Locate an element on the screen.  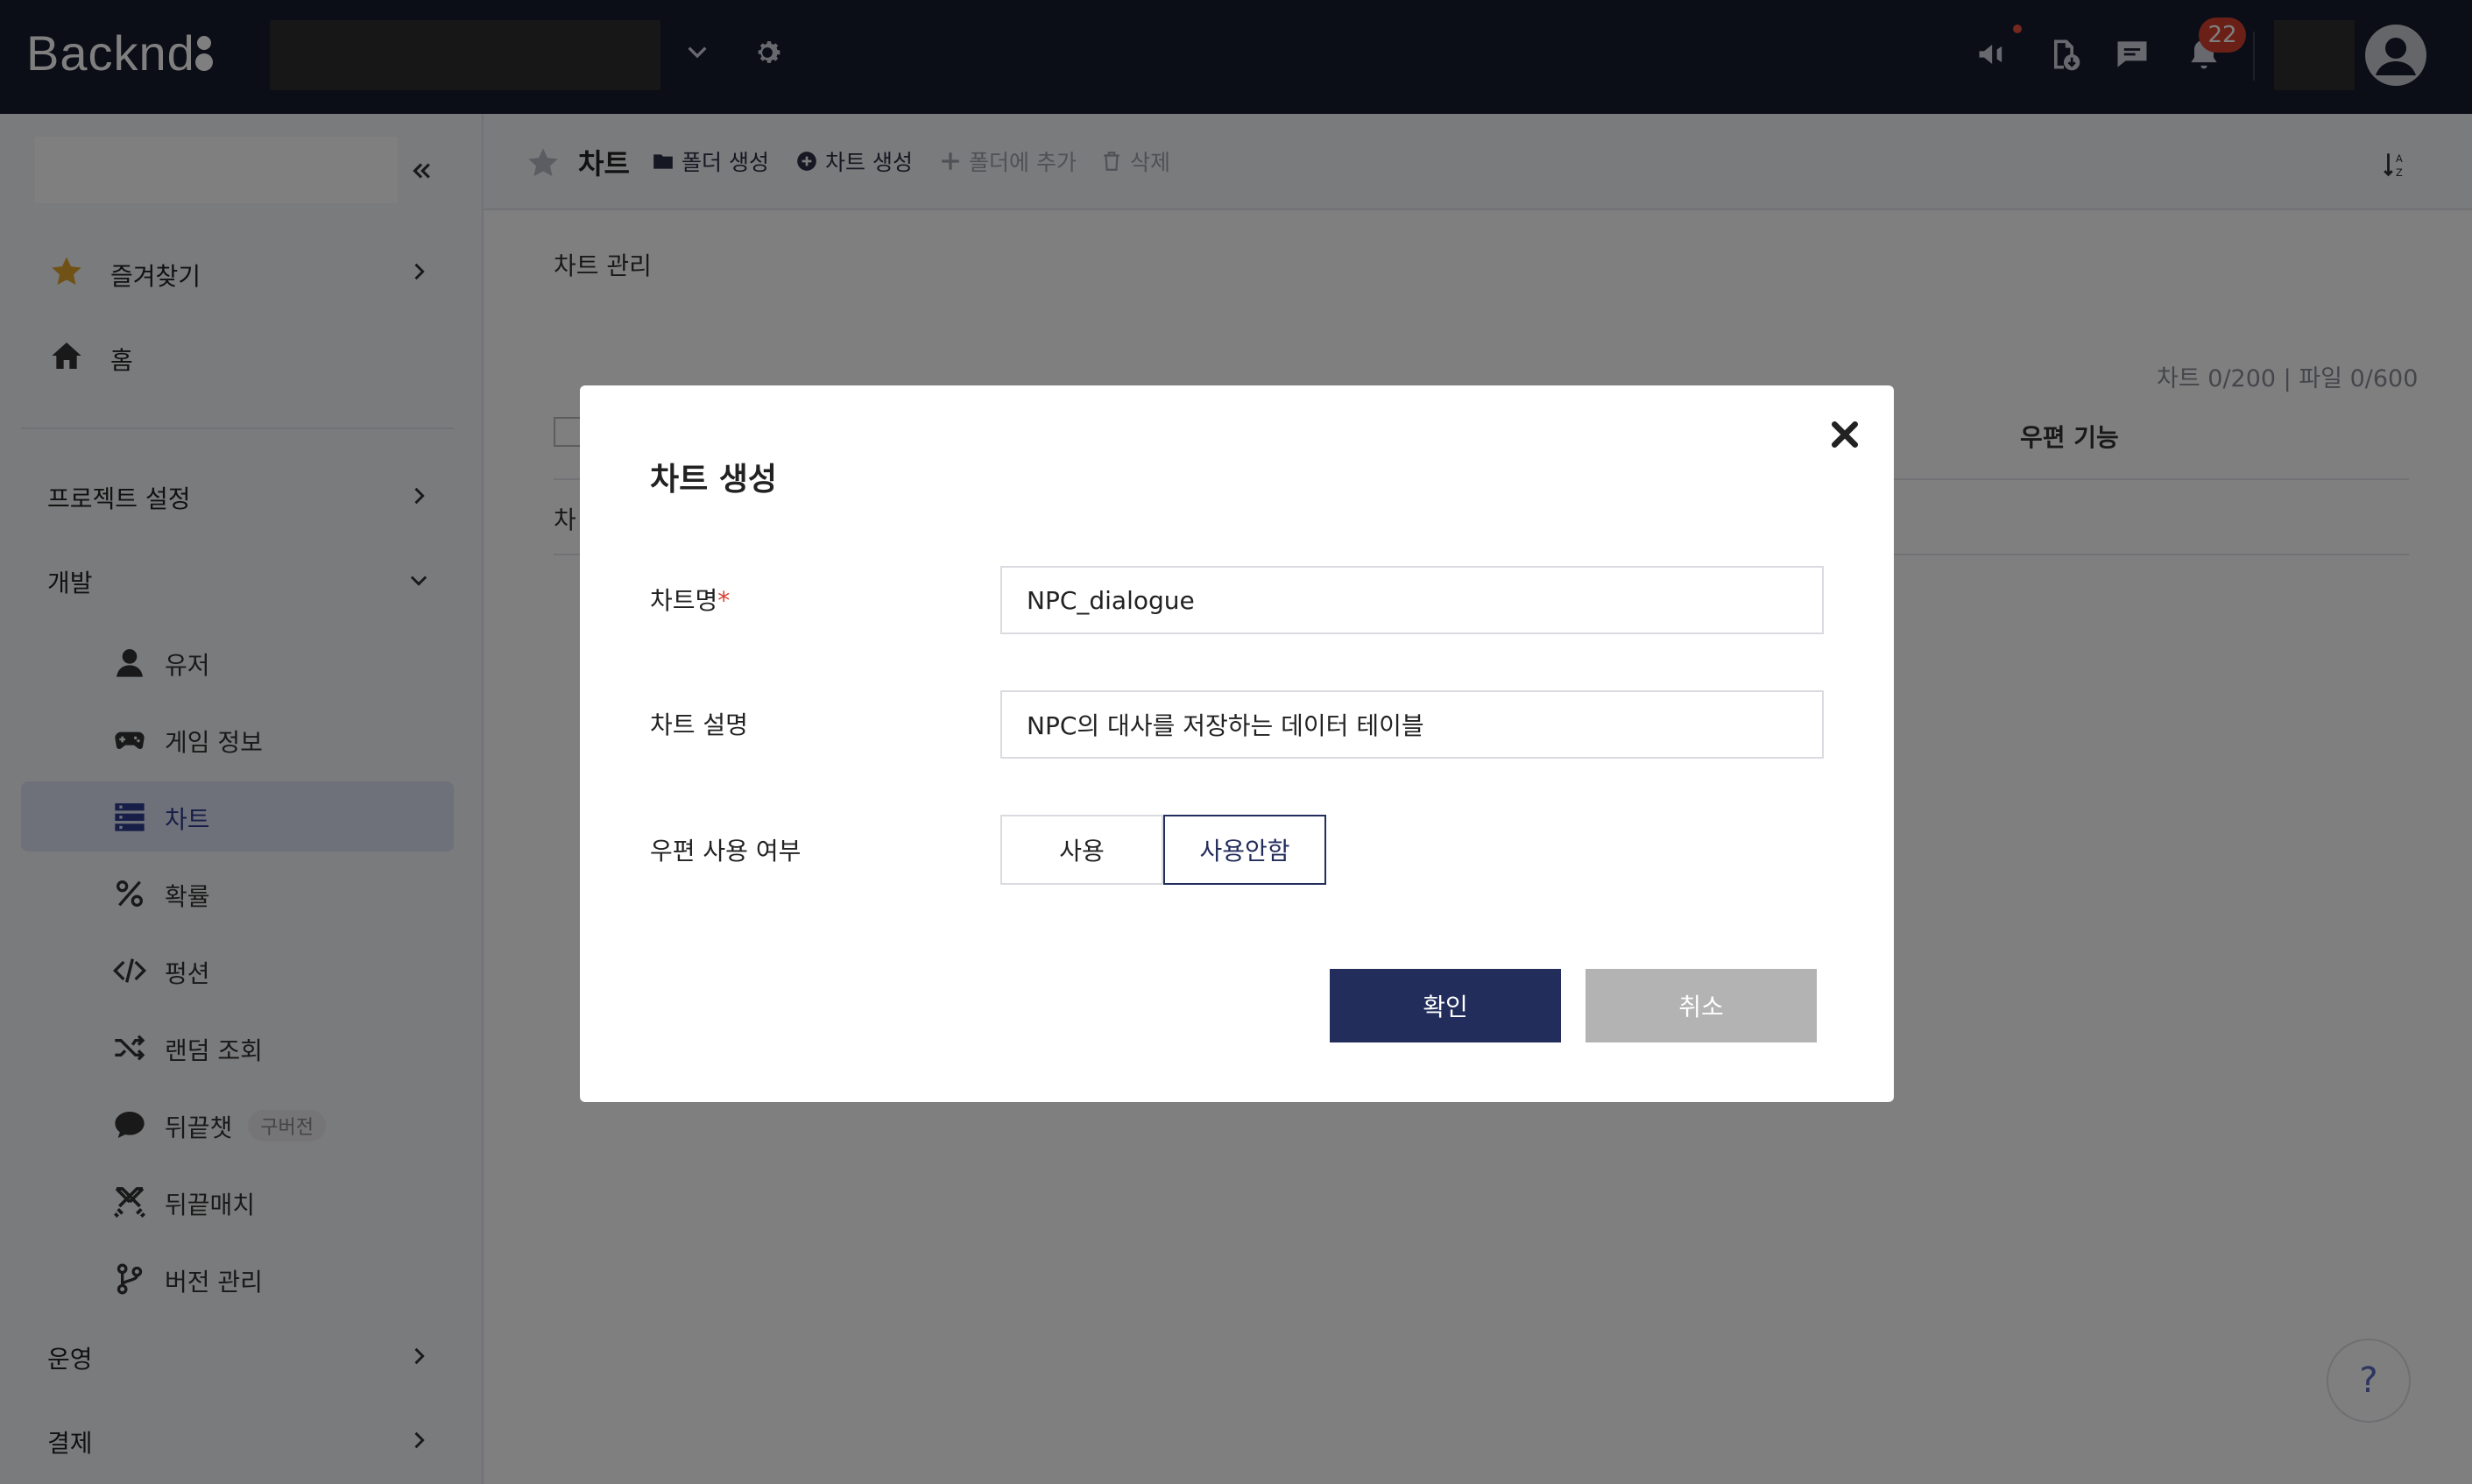
mail-use-label: 우편 사용 여부 is located at coordinates (726, 851).